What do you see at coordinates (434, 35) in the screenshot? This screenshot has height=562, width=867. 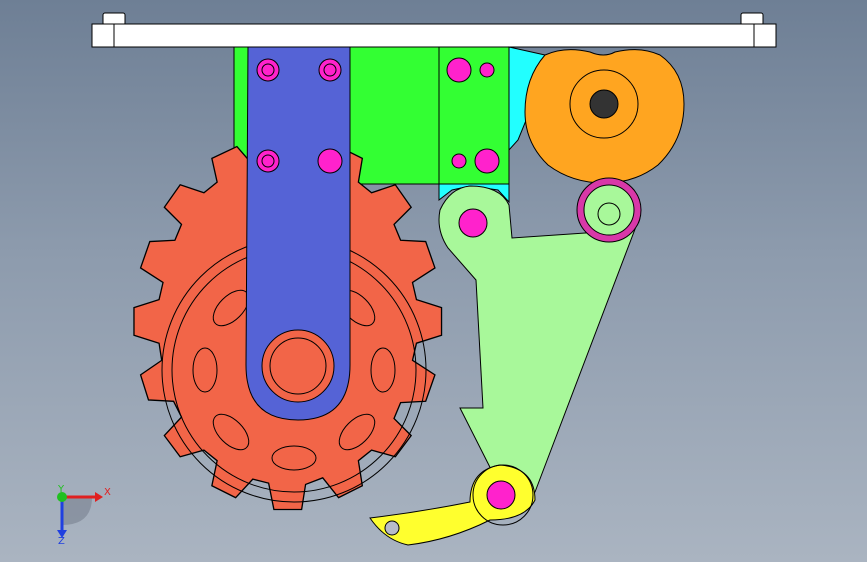 I see `plate-body` at bounding box center [434, 35].